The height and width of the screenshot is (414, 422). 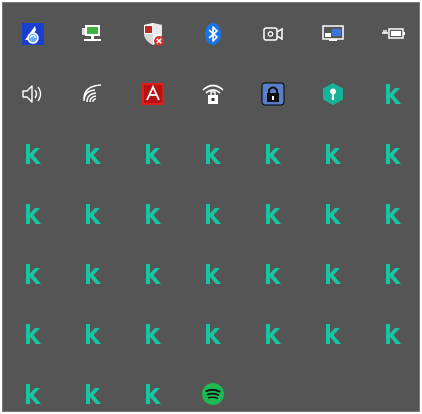 What do you see at coordinates (393, 34) in the screenshot?
I see `battery-plug-icon` at bounding box center [393, 34].